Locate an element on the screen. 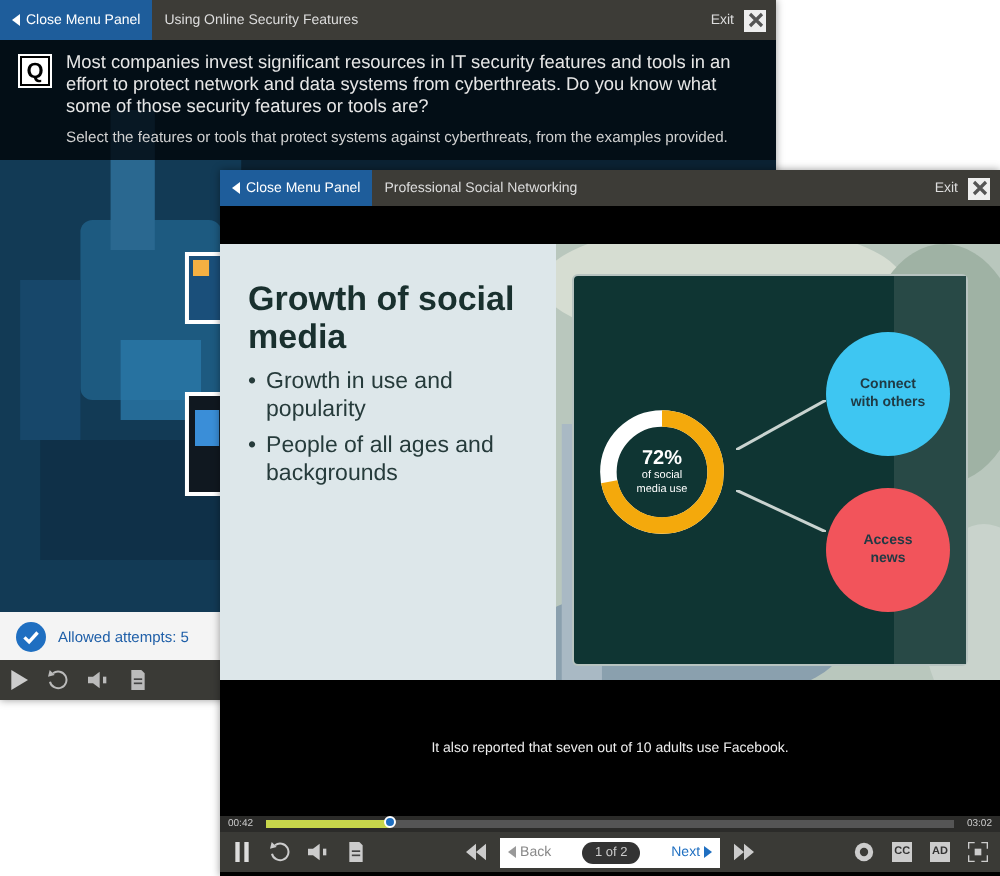 The width and height of the screenshot is (1000, 876). play-icon is located at coordinates (18, 680).